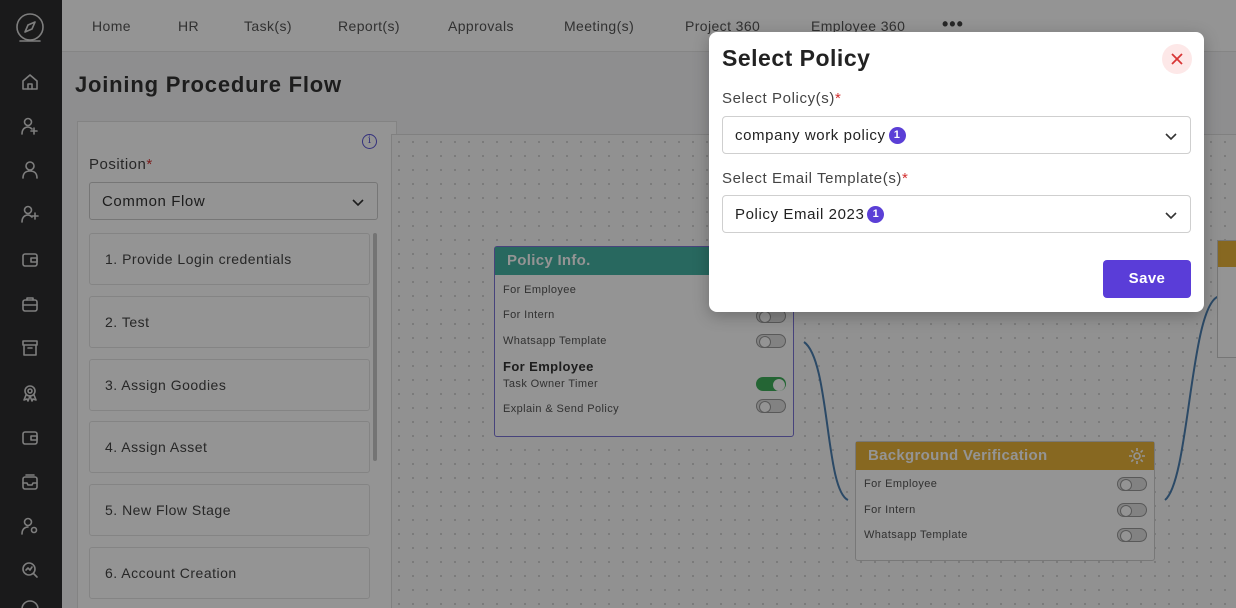 Image resolution: width=1236 pixels, height=608 pixels. Describe the element at coordinates (810, 135) in the screenshot. I see `policy-select-text: company work policy` at that location.